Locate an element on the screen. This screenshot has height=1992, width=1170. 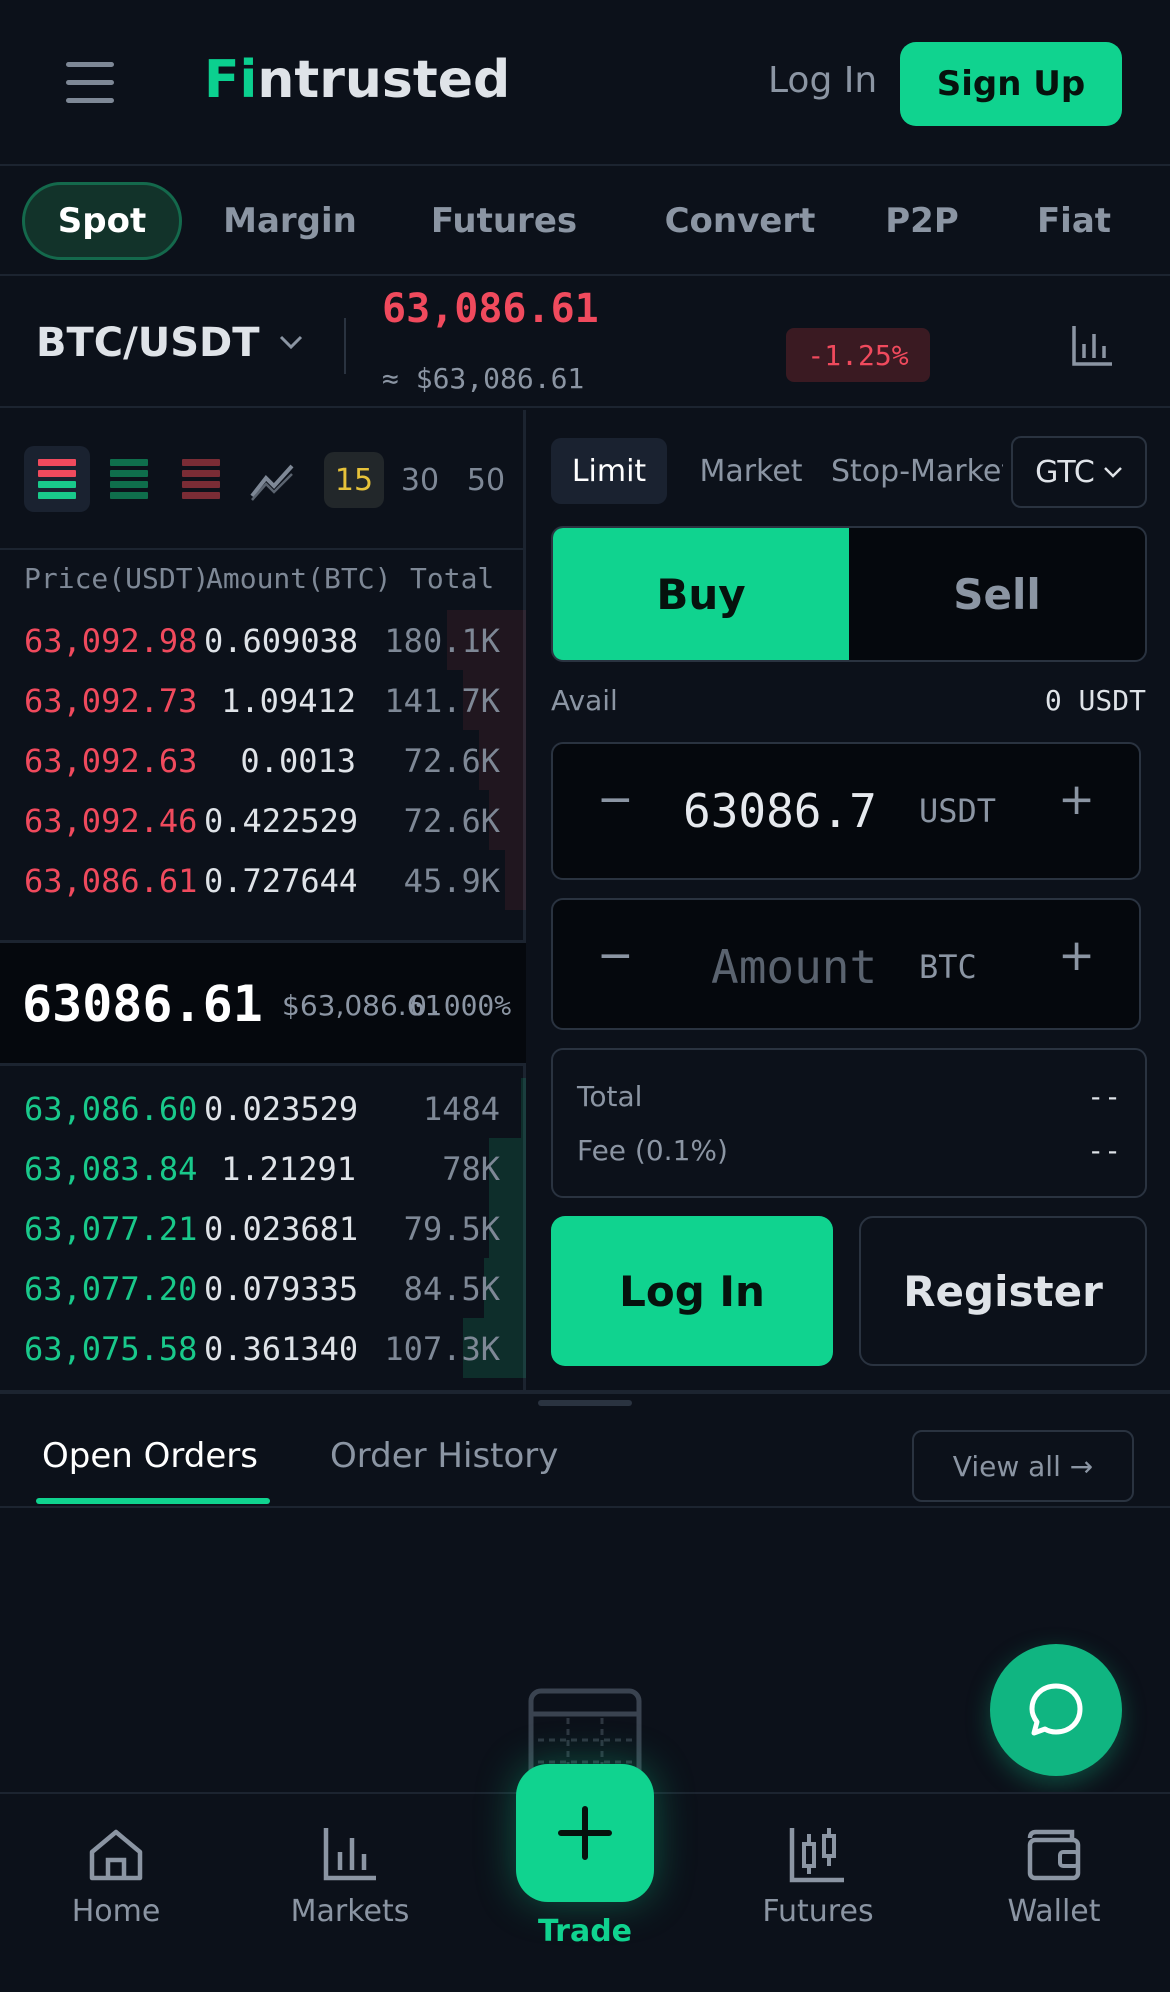
chat-bubble-icon is located at coordinates (1056, 1709).